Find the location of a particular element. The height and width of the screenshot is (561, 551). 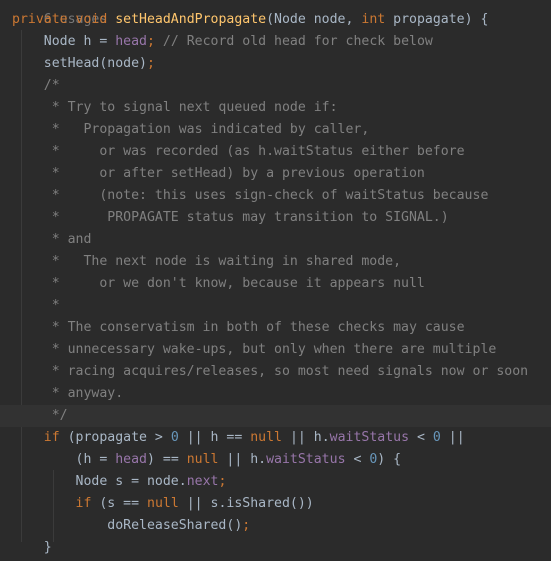

code-token: (s == is located at coordinates (123, 503).